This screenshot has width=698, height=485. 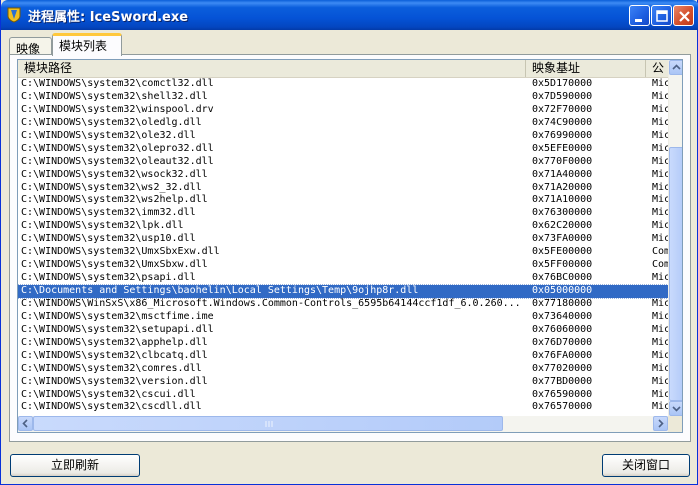 What do you see at coordinates (120, 252) in the screenshot?
I see `module-path-cell: C:\WINDOWS\system32\UmxSbxExw.dll` at bounding box center [120, 252].